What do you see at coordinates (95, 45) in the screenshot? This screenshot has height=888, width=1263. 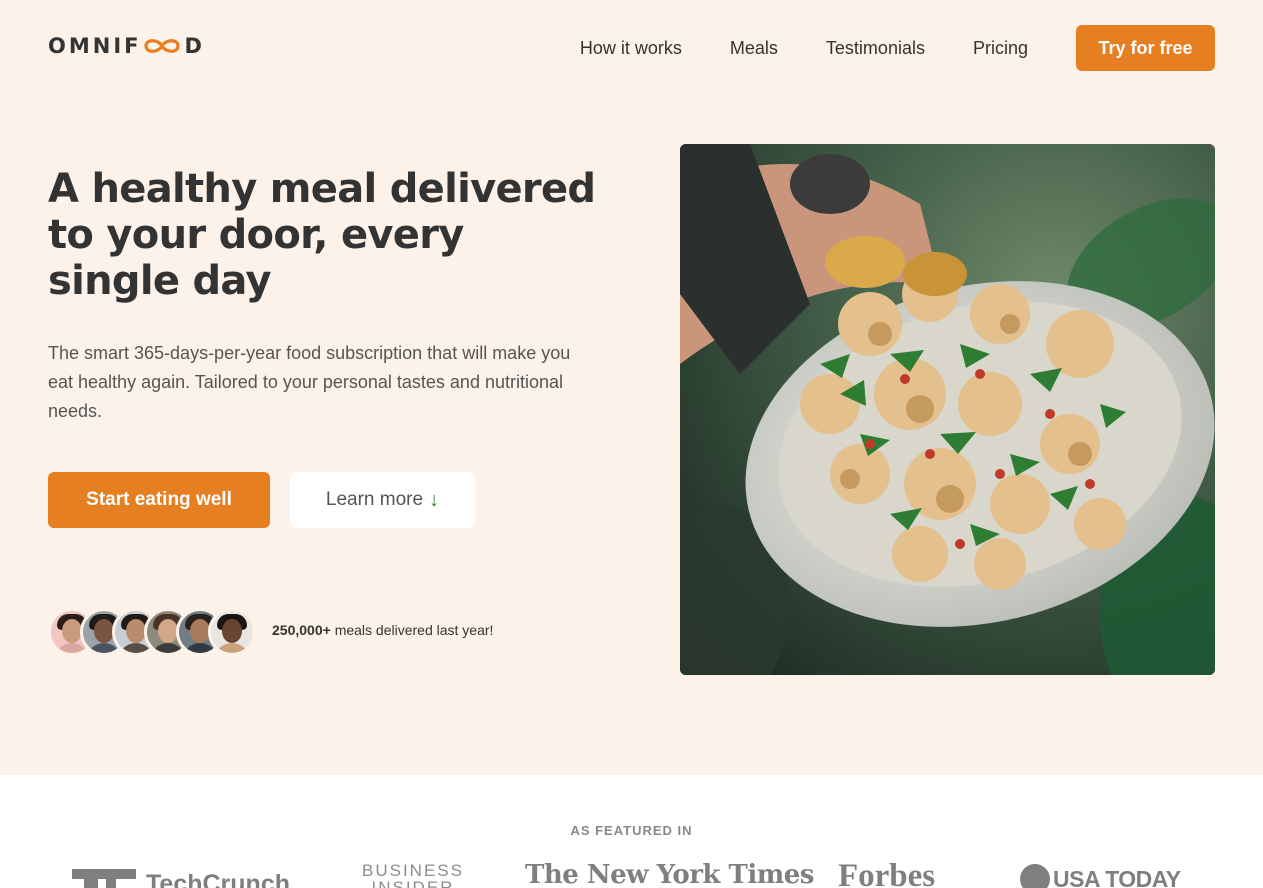 I see `logo-text-start: OMNIF` at bounding box center [95, 45].